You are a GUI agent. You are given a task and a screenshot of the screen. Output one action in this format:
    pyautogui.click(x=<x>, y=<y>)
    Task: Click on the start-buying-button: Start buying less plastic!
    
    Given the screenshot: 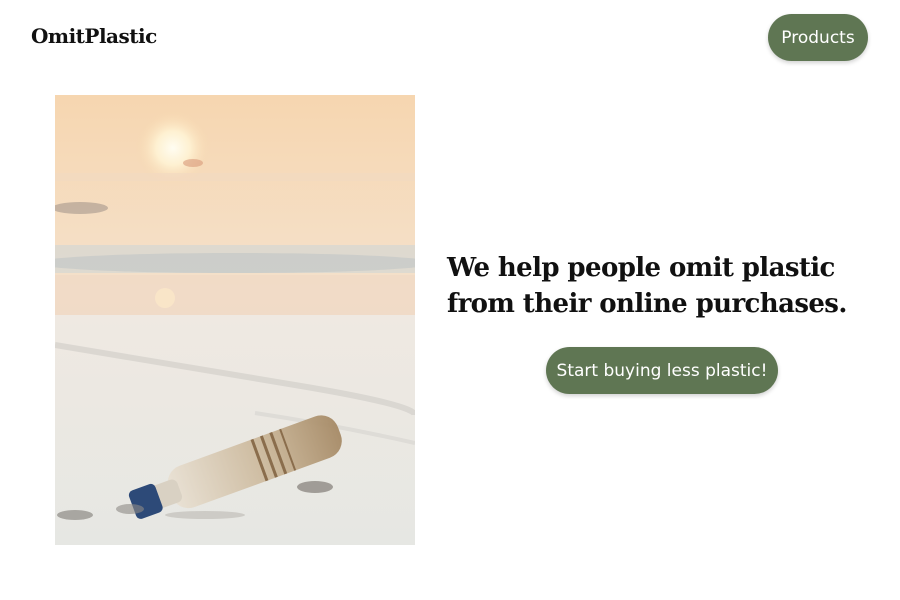 What is the action you would take?
    pyautogui.click(x=662, y=370)
    